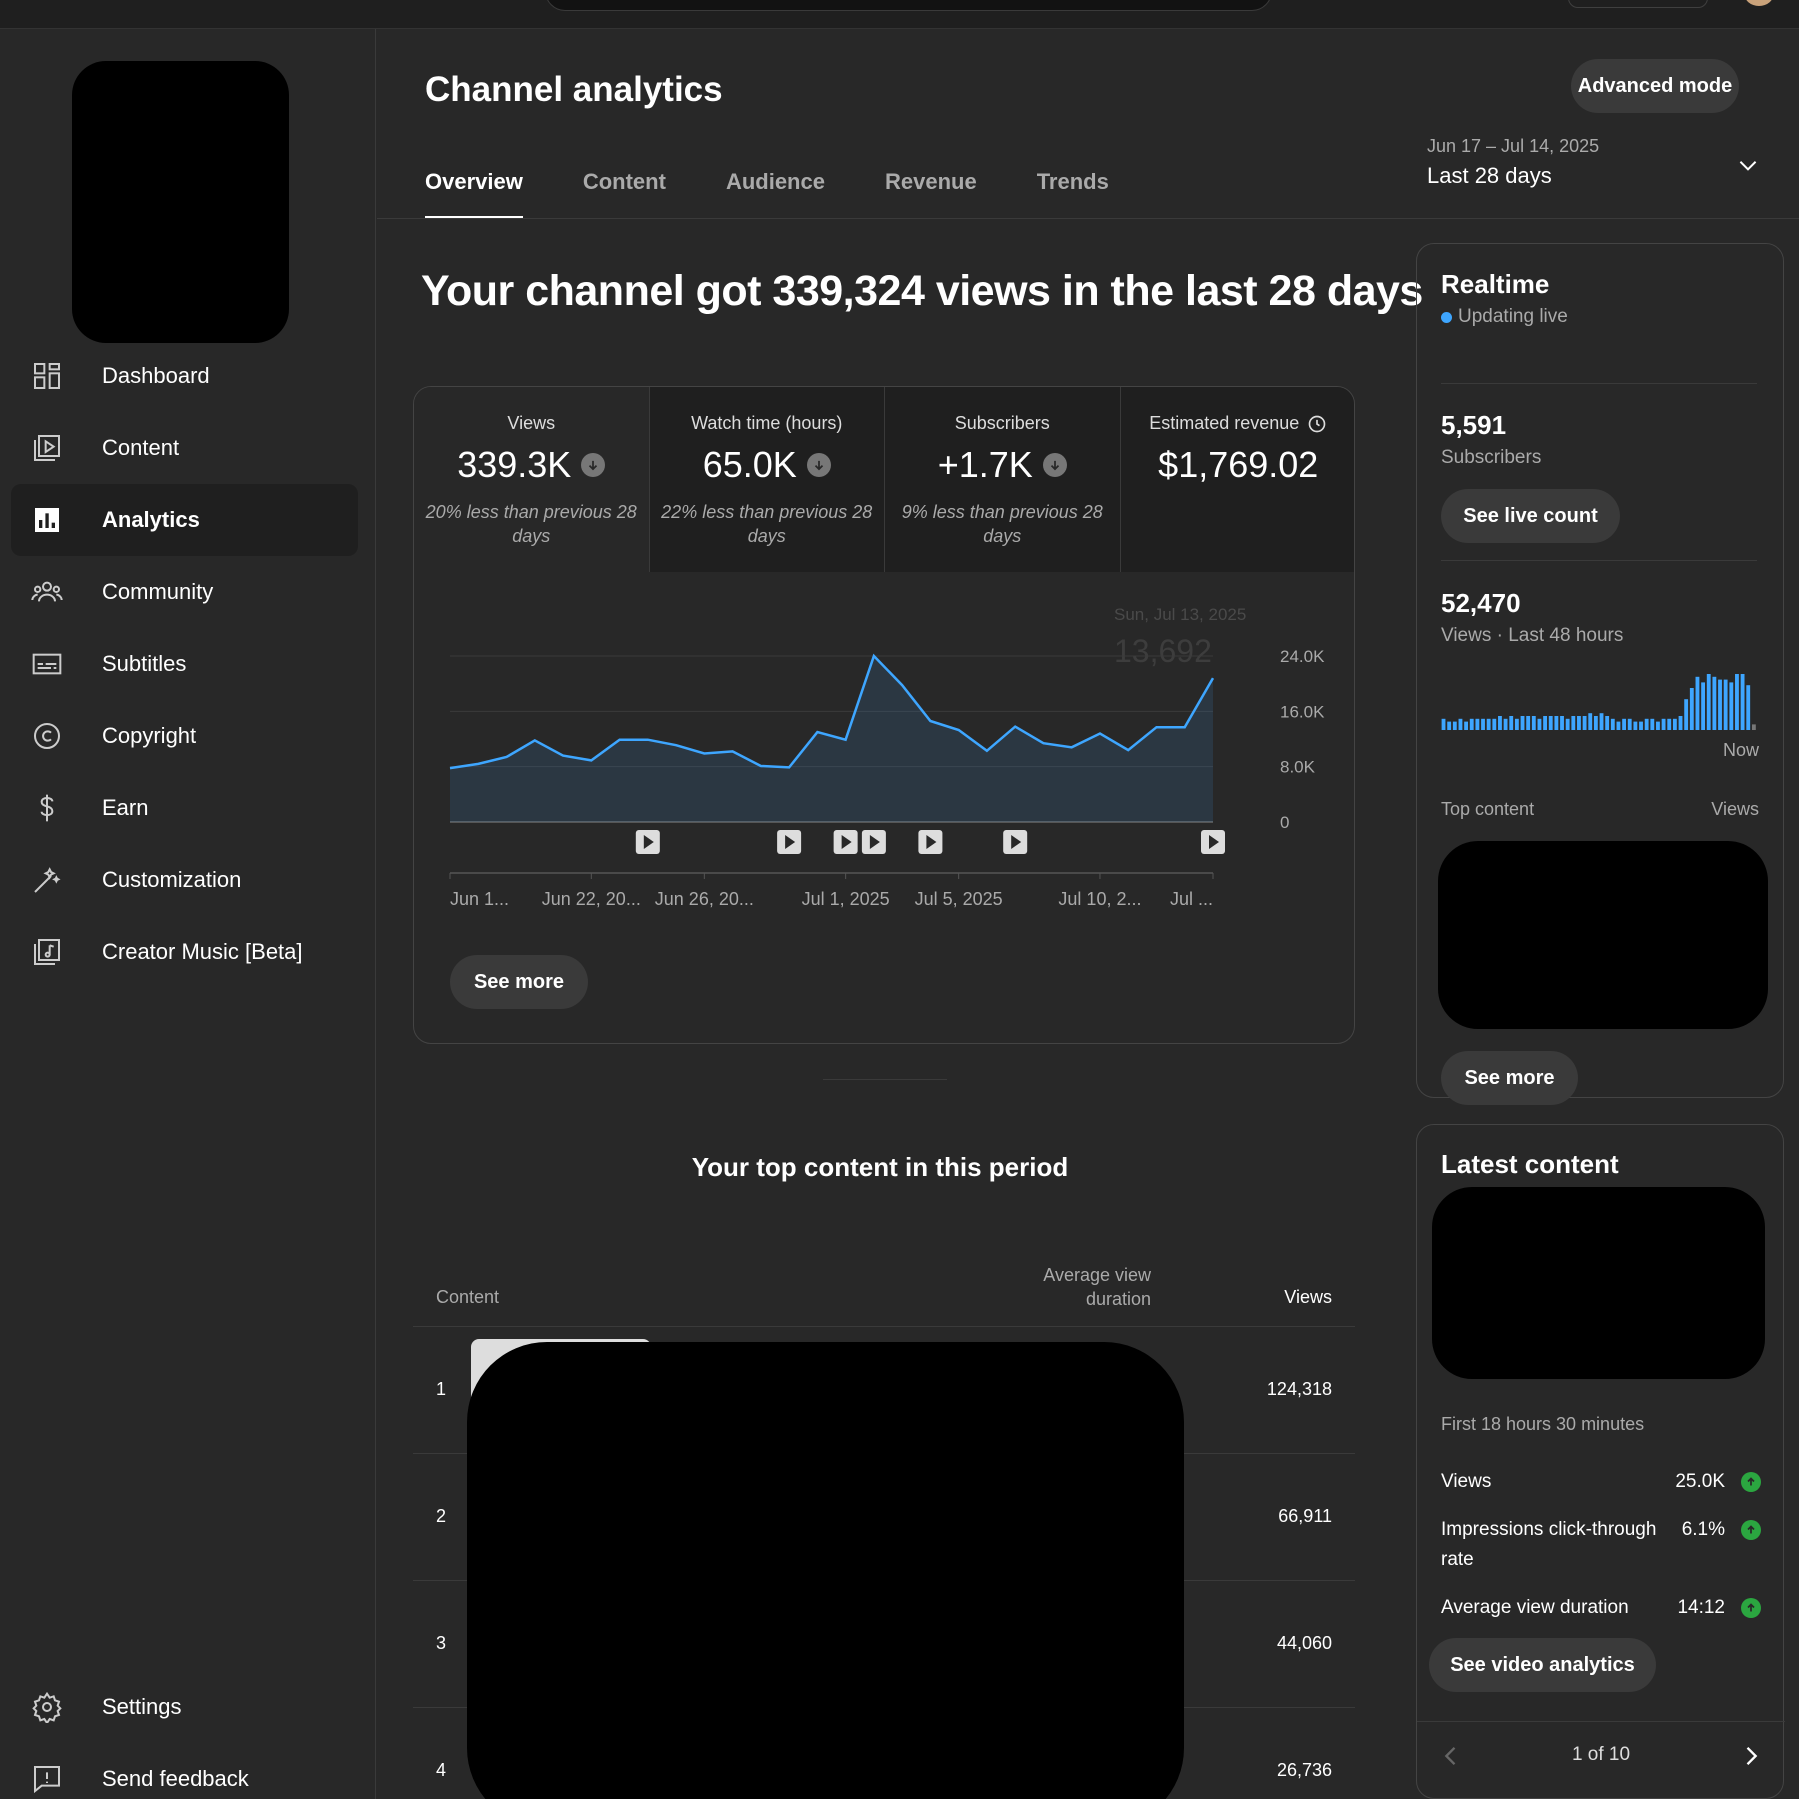  What do you see at coordinates (1446, 317) in the screenshot?
I see `live-dot-icon` at bounding box center [1446, 317].